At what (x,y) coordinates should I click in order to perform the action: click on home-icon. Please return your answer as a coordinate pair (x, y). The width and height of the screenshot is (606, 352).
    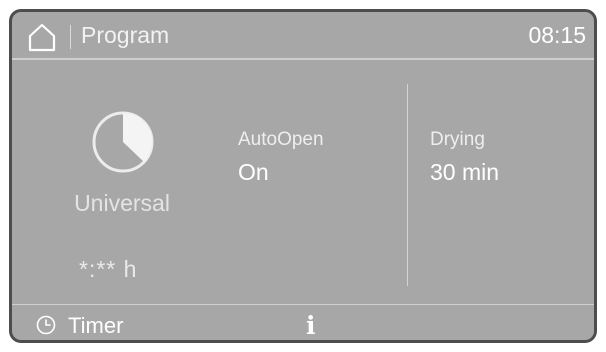
    Looking at the image, I should click on (42, 37).